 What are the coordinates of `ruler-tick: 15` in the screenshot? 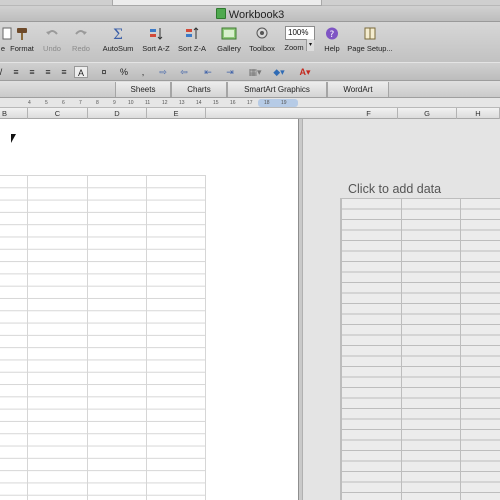 It's located at (216, 103).